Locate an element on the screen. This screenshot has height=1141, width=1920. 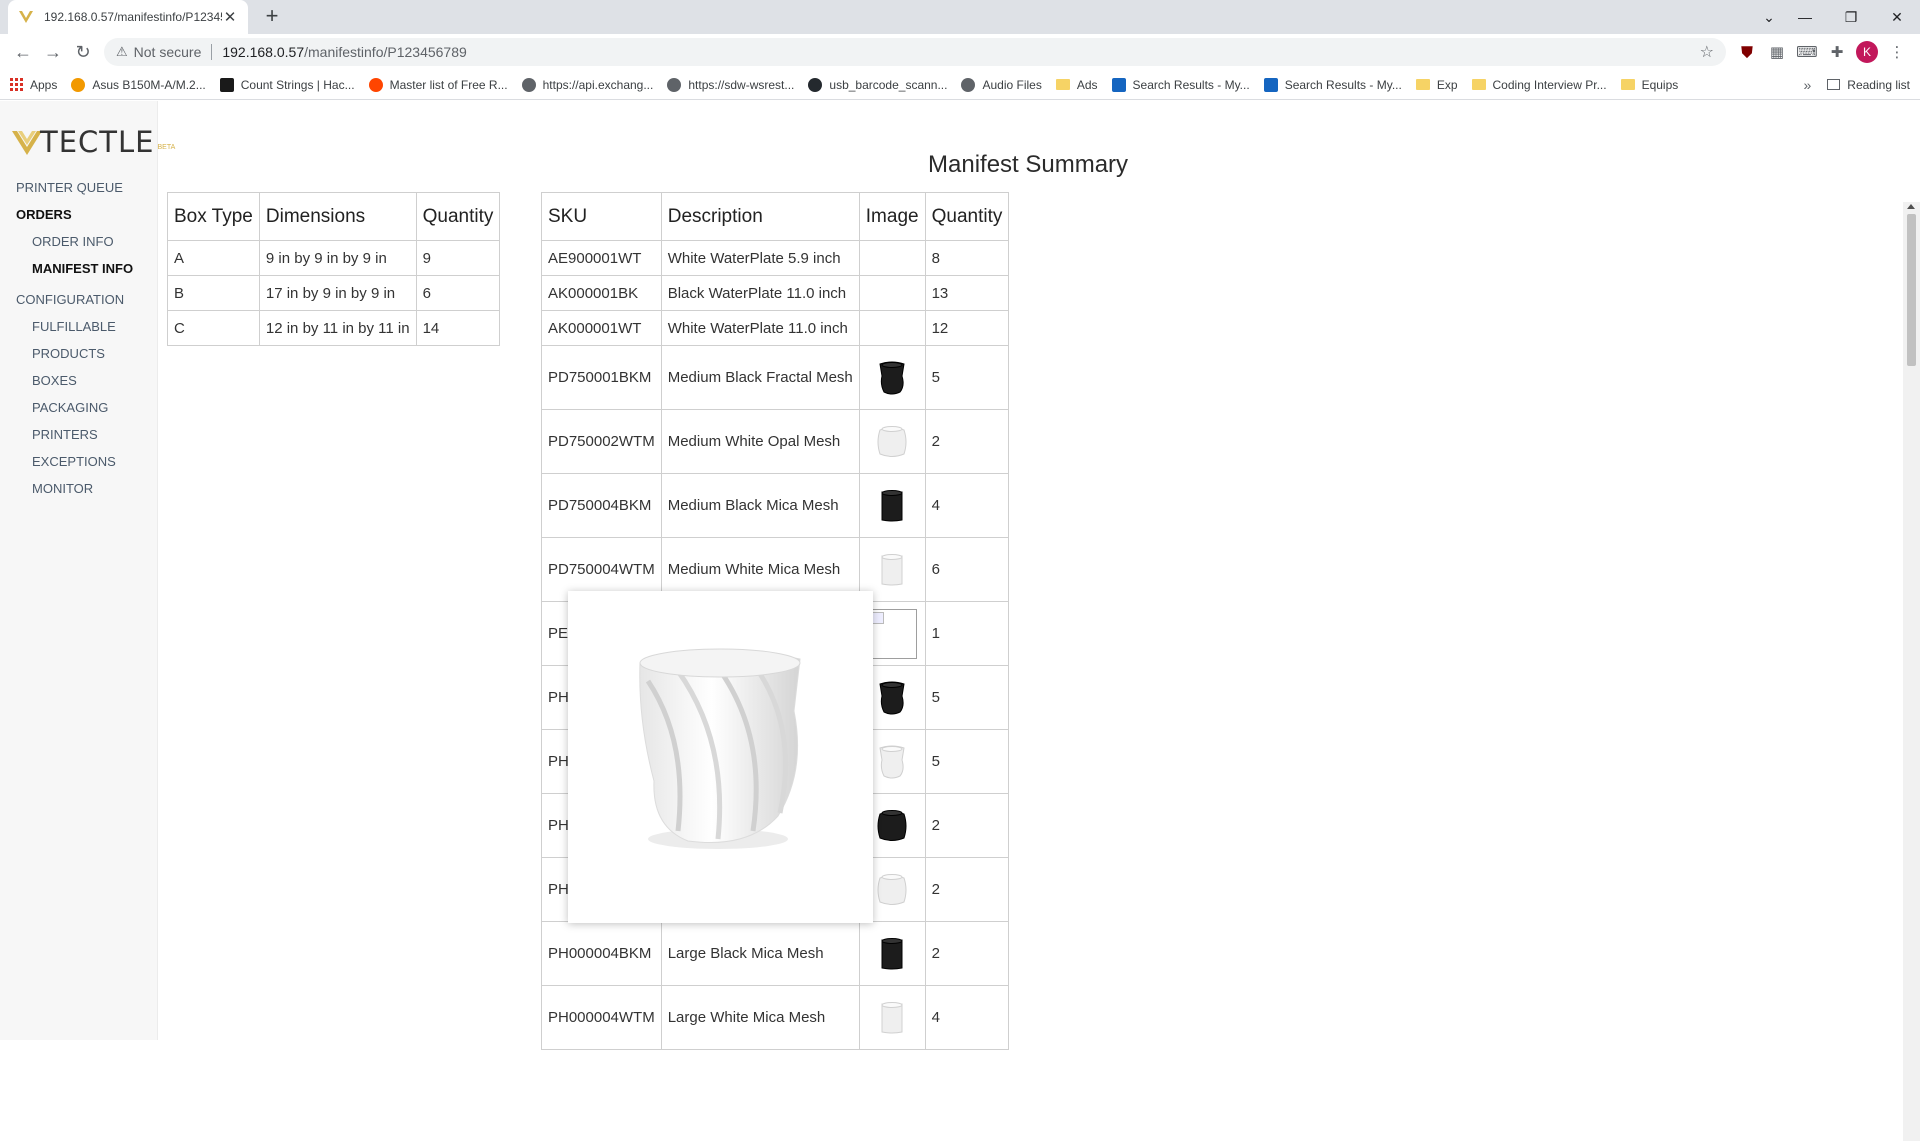
description-cell: White WaterPlate 5.9 inch is located at coordinates (760, 258).